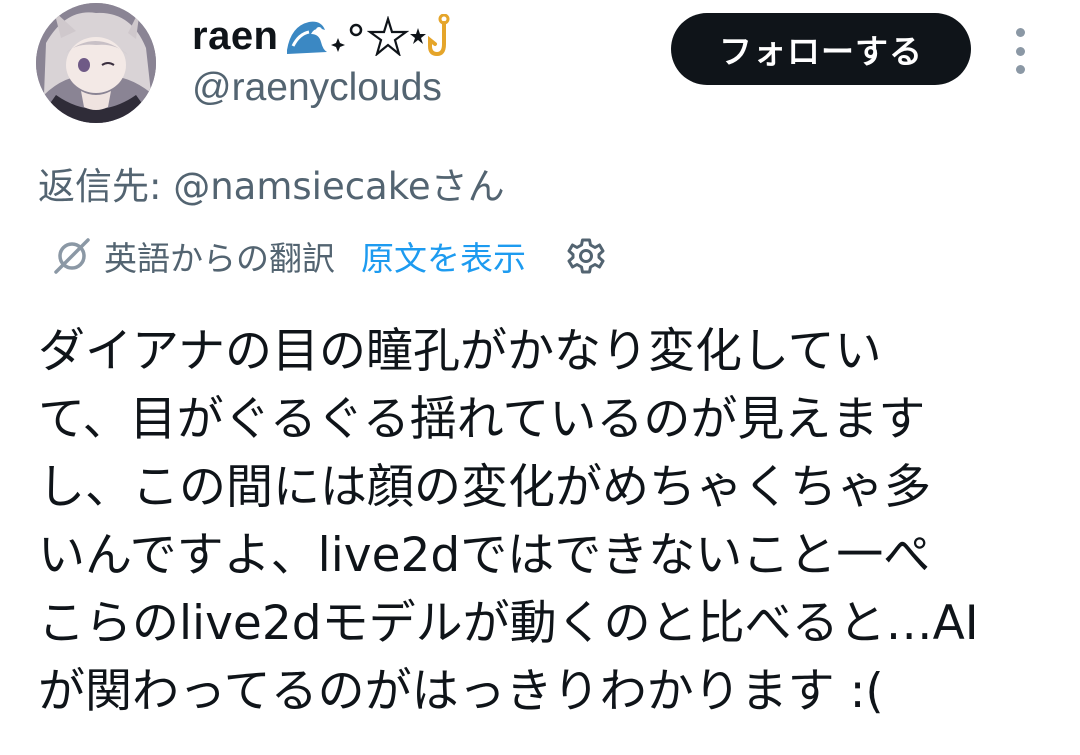 The image size is (1080, 755). I want to click on sparkle-dots-icon, so click(337, 45).